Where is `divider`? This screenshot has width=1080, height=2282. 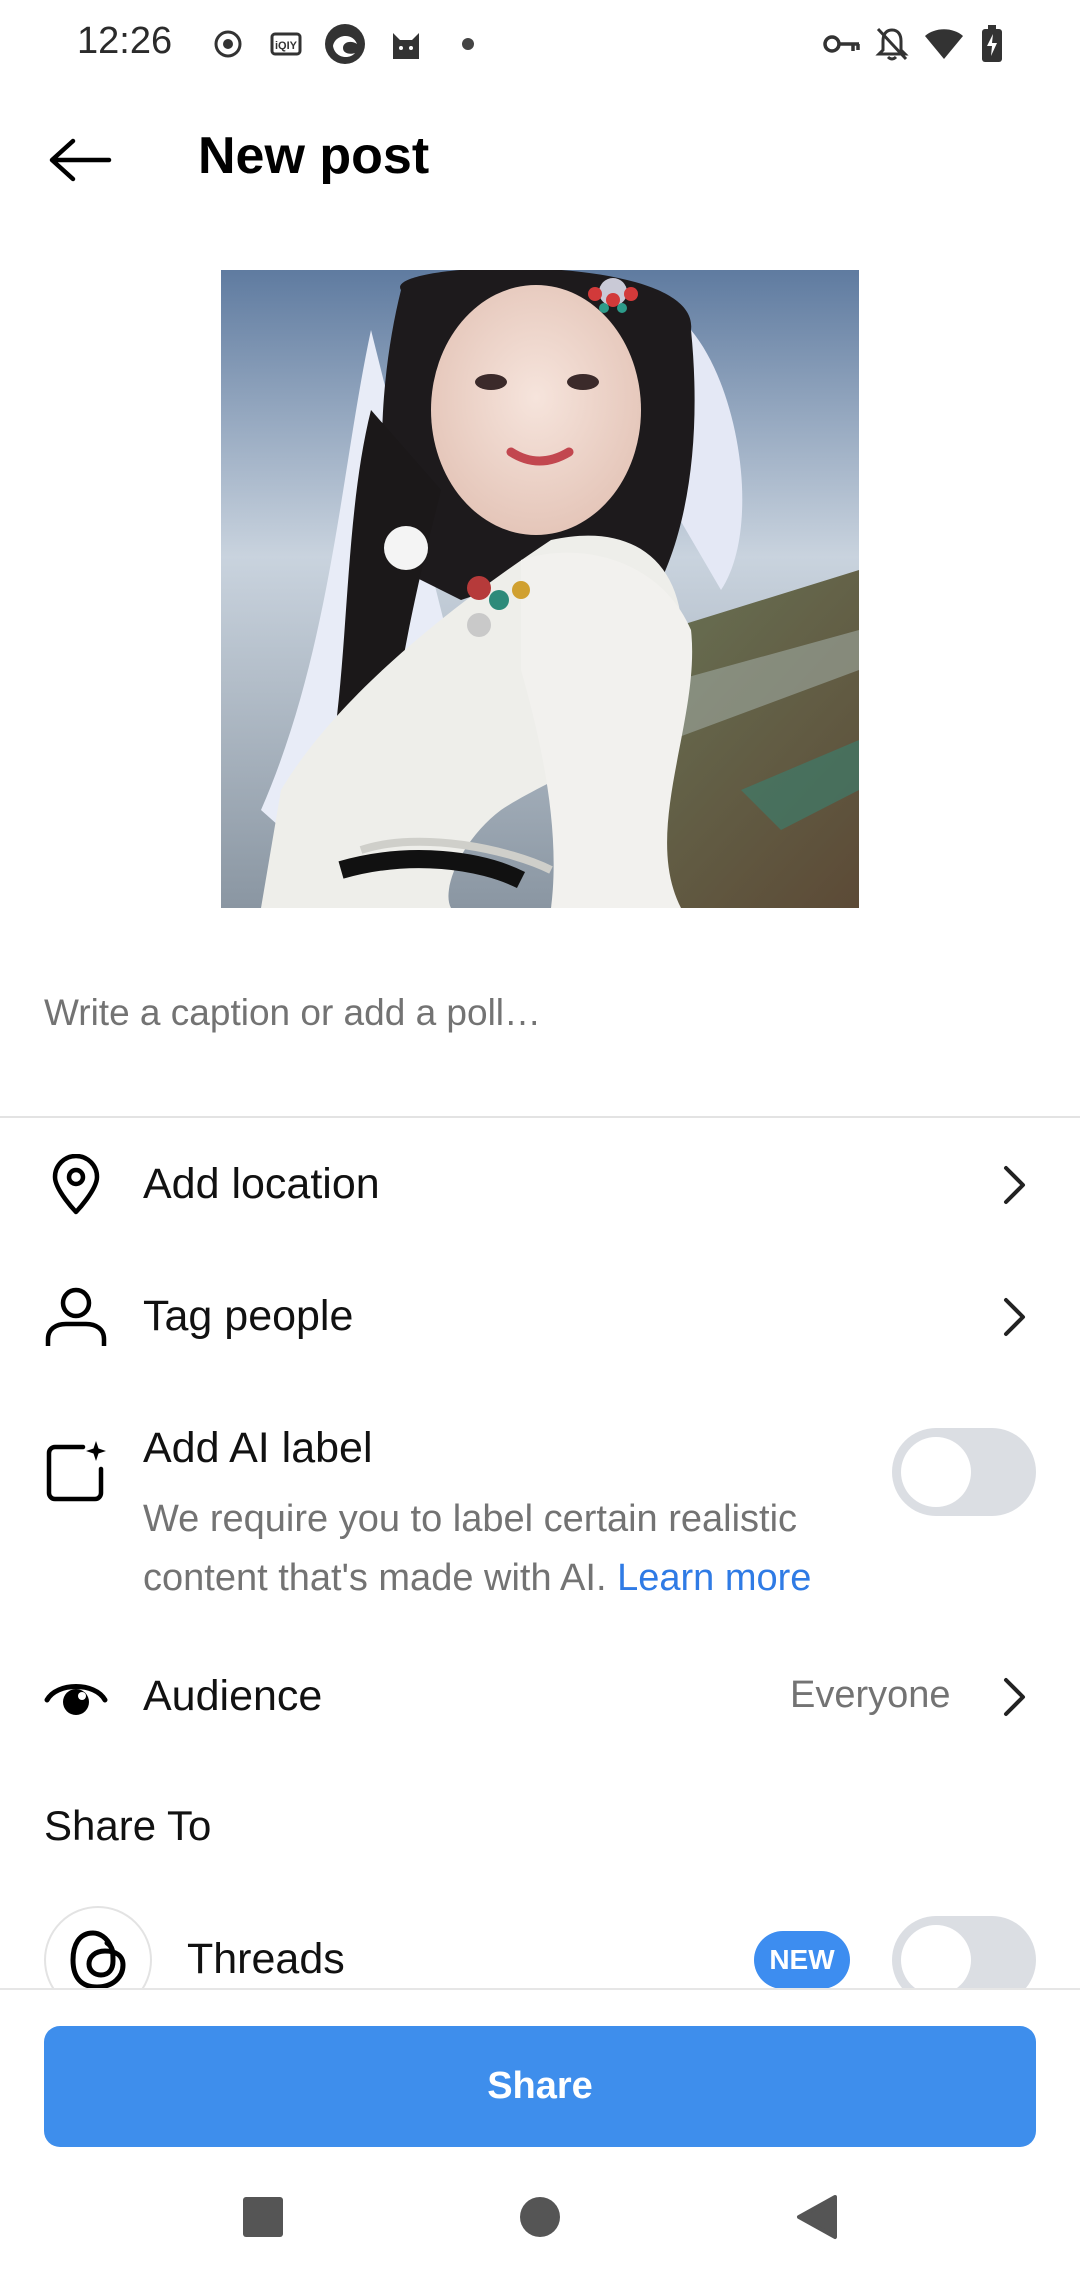
divider is located at coordinates (540, 1117).